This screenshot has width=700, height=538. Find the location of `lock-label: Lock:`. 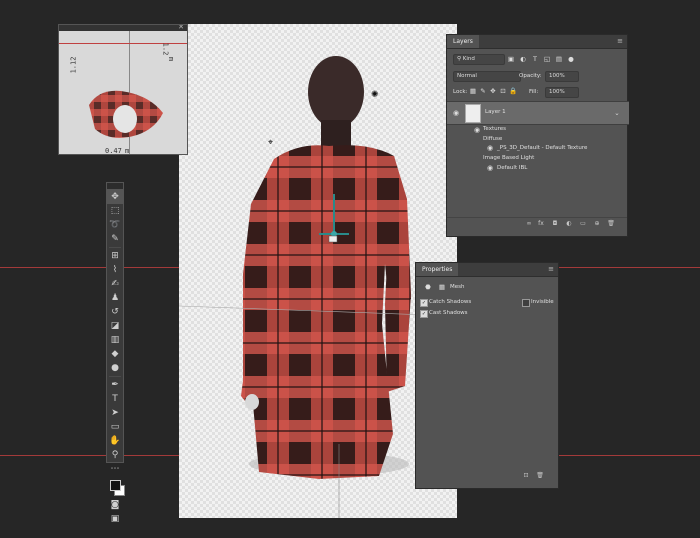

lock-label: Lock: is located at coordinates (460, 92).